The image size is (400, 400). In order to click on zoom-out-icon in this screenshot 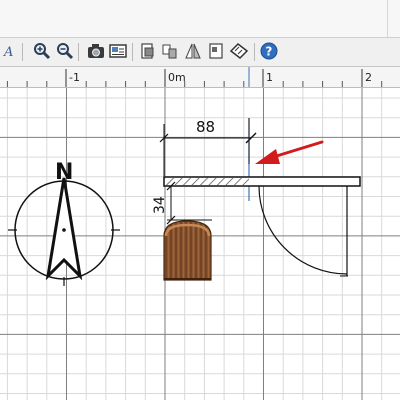, I will do `click(65, 51)`.